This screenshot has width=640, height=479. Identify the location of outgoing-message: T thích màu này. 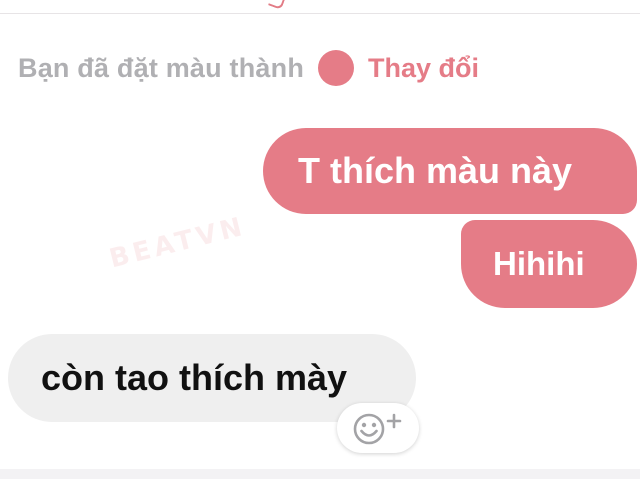
(450, 171).